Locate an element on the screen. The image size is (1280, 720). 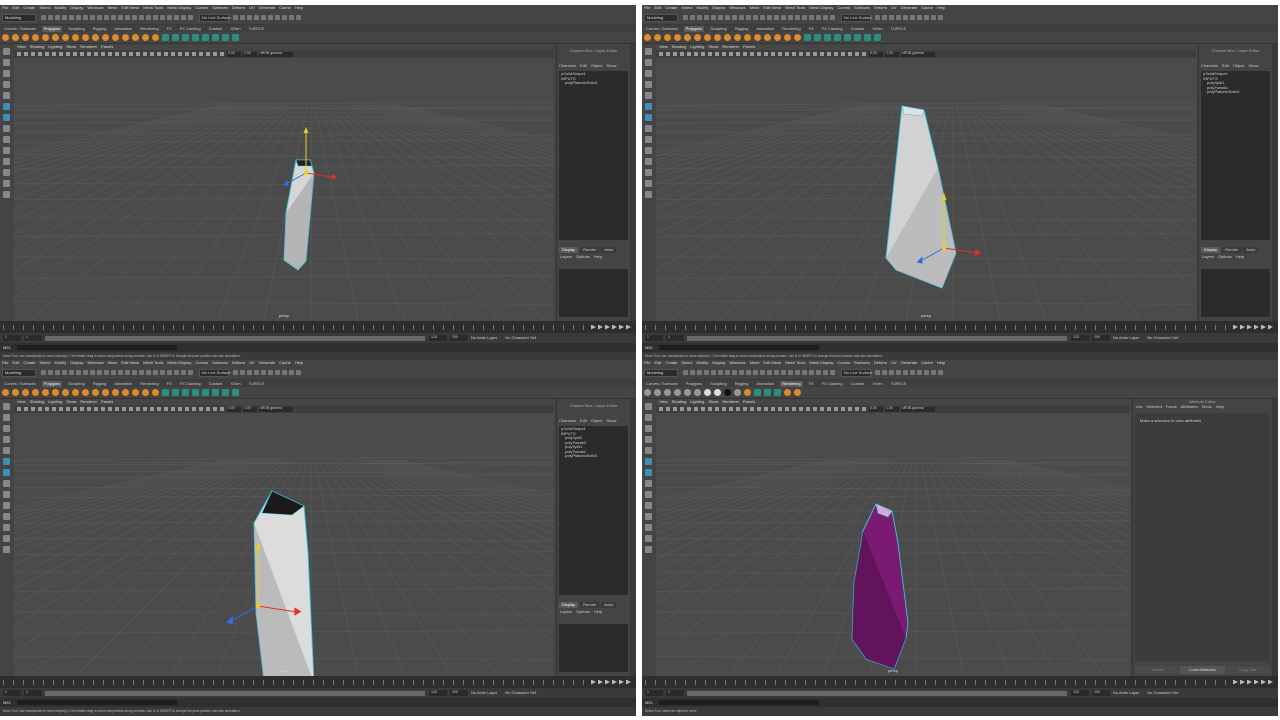
menu-item: Mesh Tools is located at coordinates (153, 8).